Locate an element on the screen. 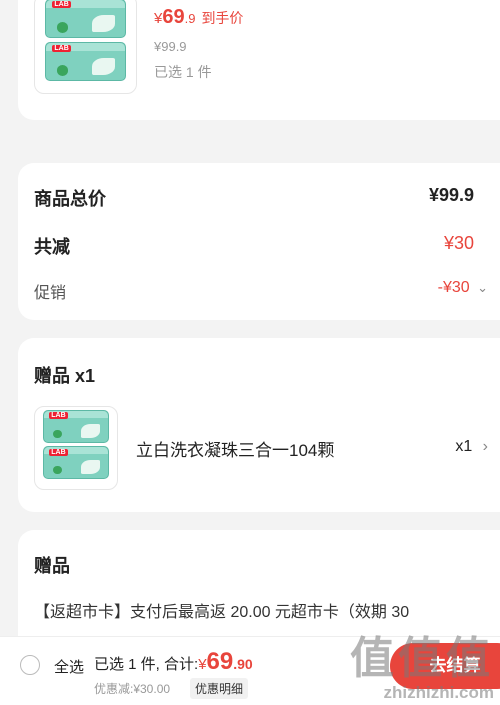 This screenshot has width=500, height=705. reduce-label: 共减 is located at coordinates (52, 247).